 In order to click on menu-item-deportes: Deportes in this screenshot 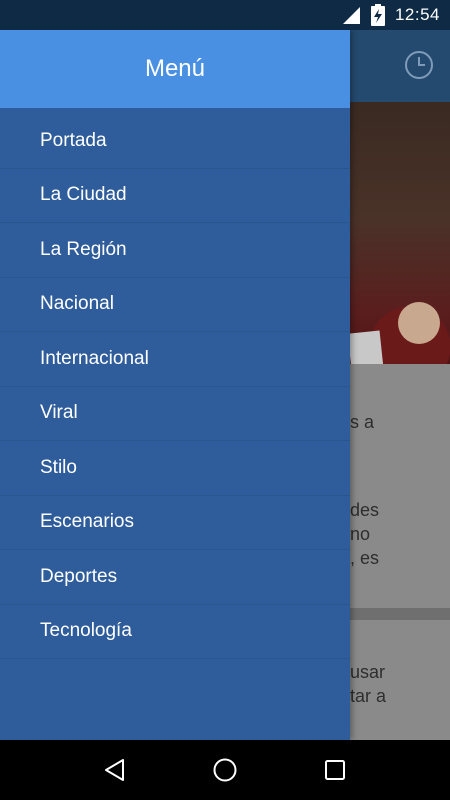, I will do `click(175, 577)`.